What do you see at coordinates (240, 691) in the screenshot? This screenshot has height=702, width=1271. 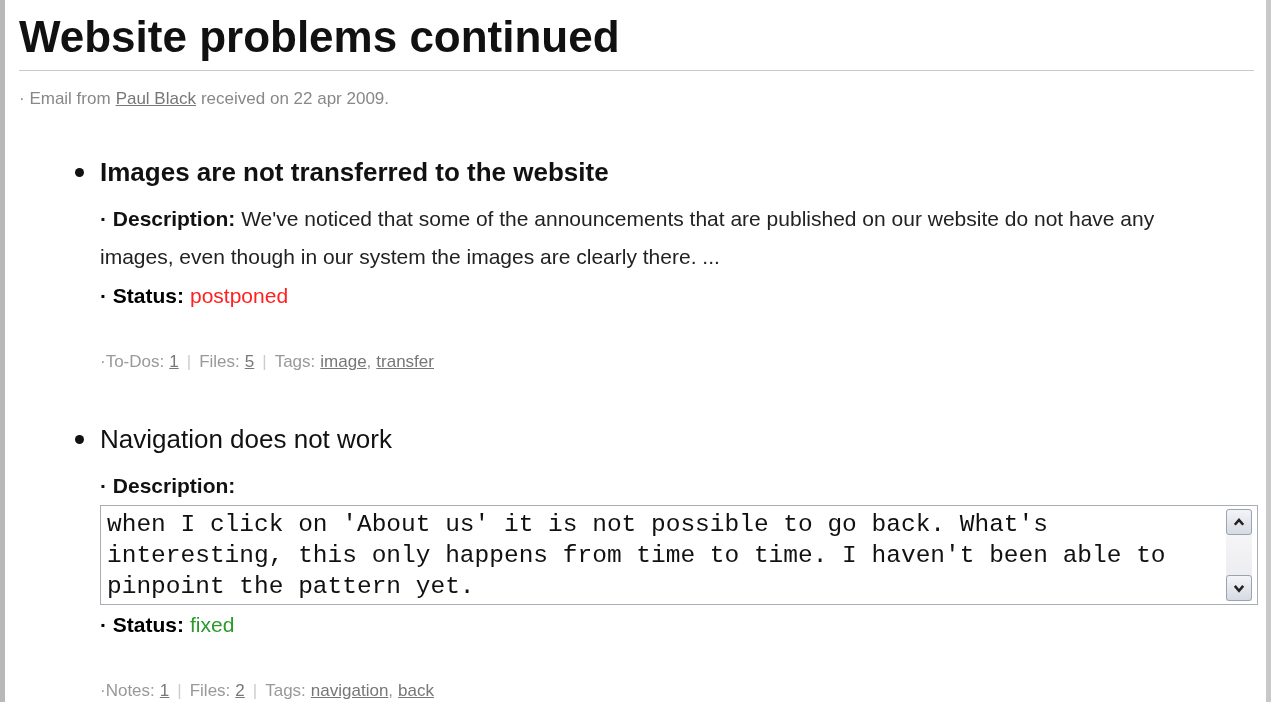 I see `link: 2` at bounding box center [240, 691].